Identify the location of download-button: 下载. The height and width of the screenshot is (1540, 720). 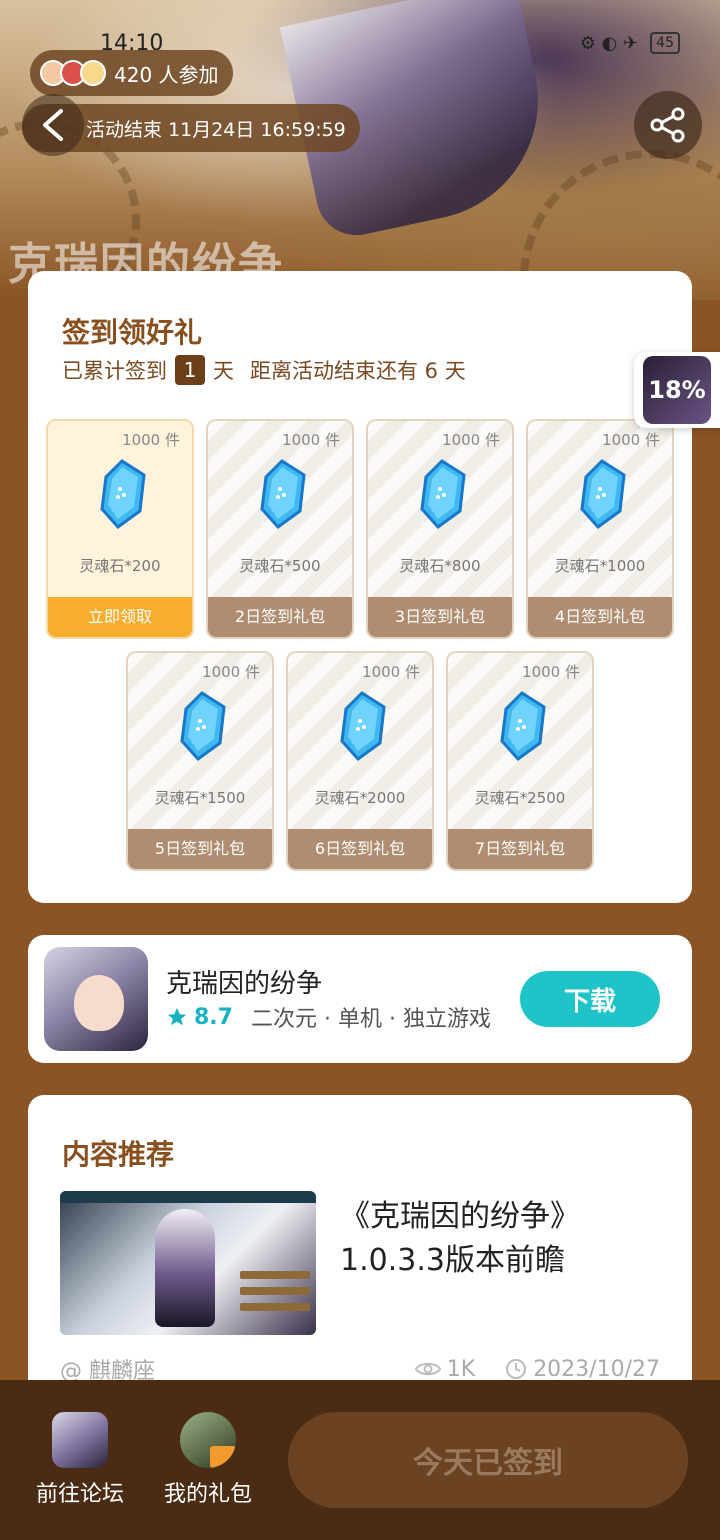
(590, 999).